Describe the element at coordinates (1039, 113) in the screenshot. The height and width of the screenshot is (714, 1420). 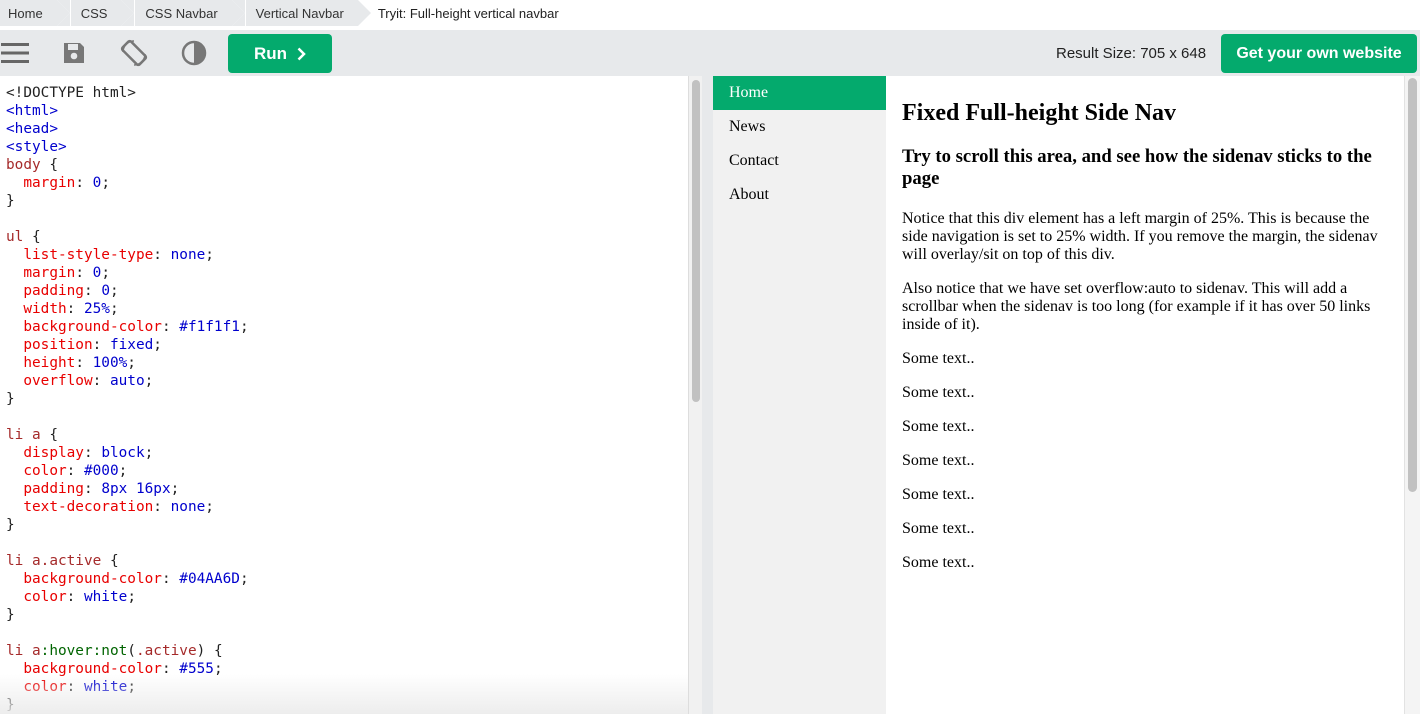
I see `page-heading: Fixed Full-height Side Nav` at that location.